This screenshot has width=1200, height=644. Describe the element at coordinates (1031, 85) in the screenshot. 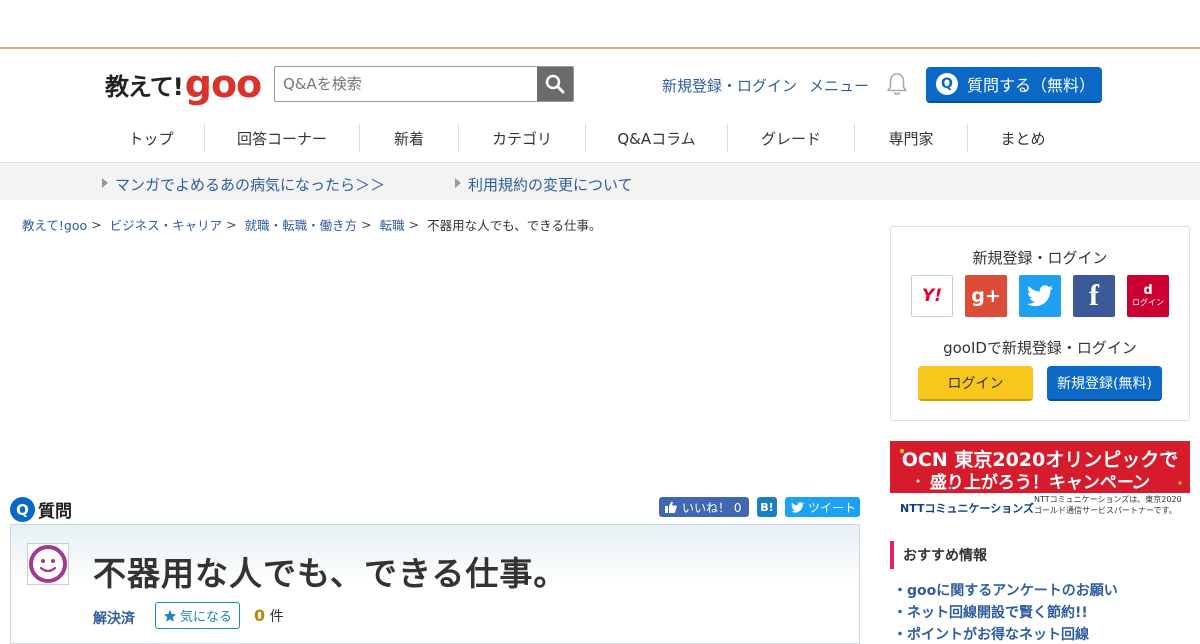

I see `ask-question-label: 質問する（無料）` at that location.